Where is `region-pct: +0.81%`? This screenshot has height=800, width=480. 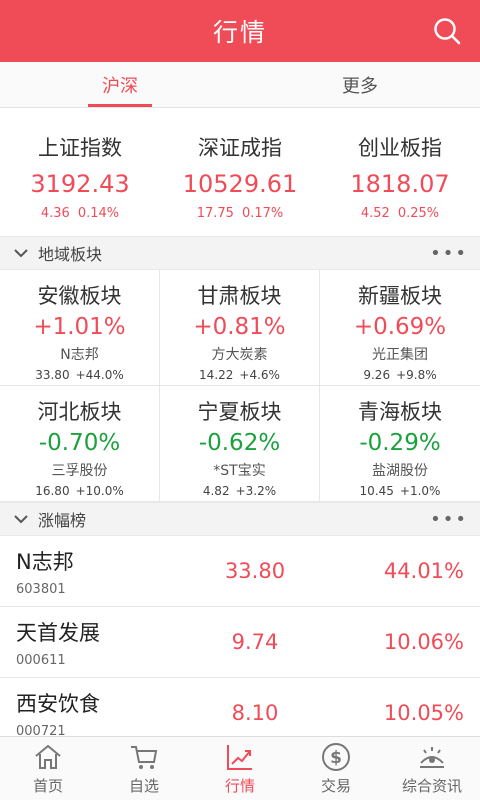
region-pct: +0.81% is located at coordinates (239, 327).